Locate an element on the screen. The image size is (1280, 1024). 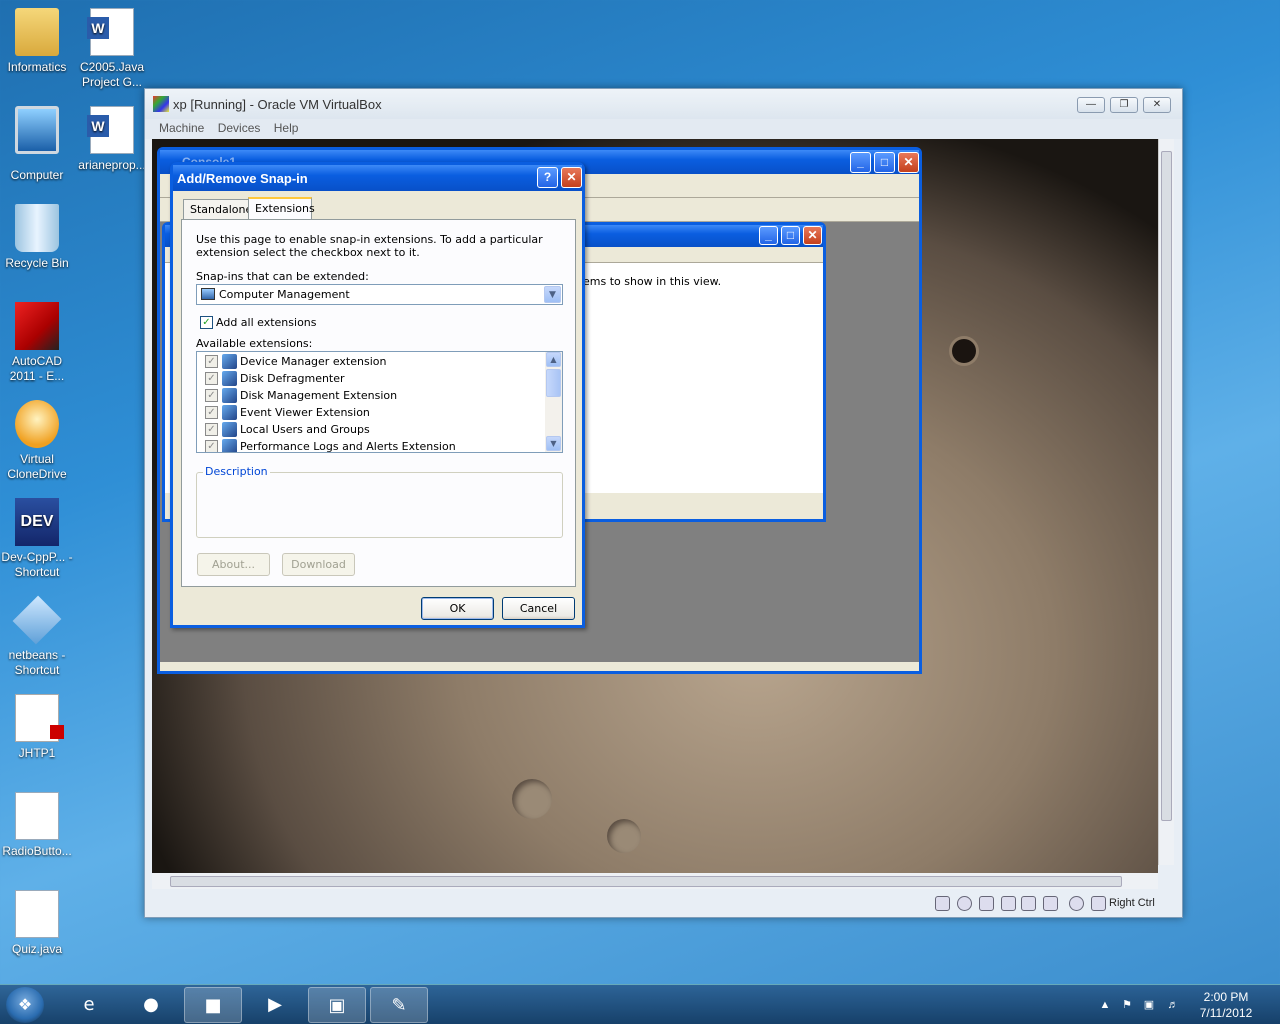
desktop-icon-clonedrive: Virtual CloneDrive is located at coordinates (37, 441).